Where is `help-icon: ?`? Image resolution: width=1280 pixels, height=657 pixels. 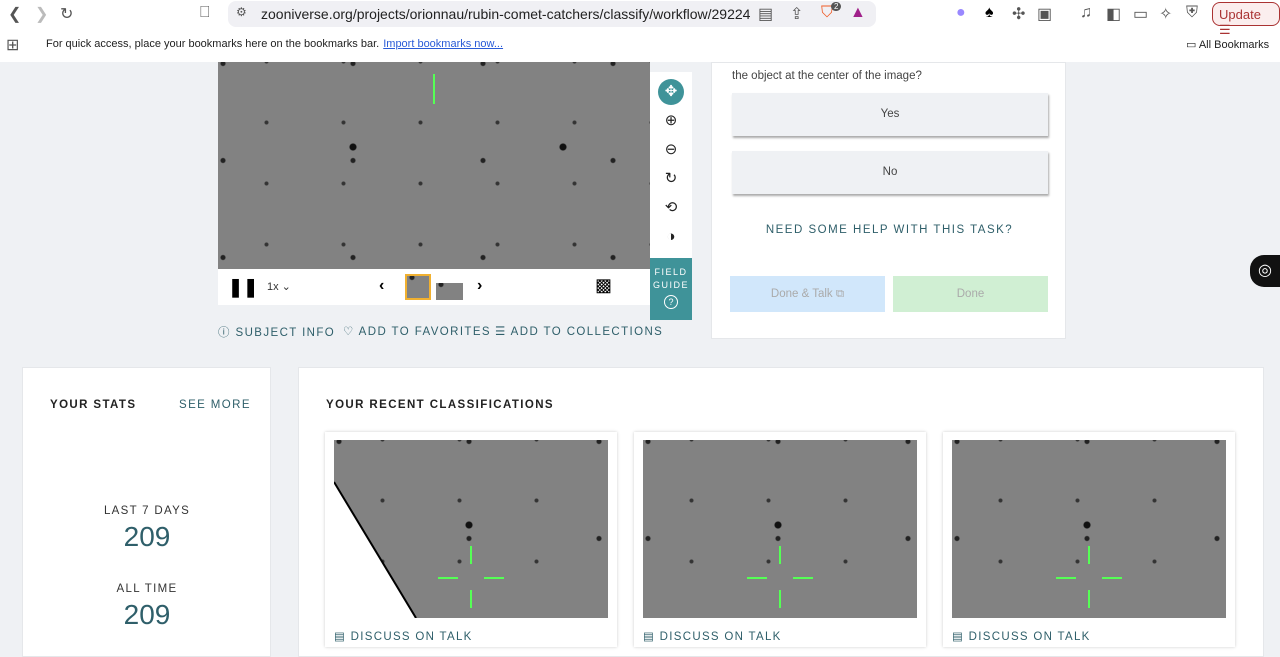 help-icon: ? is located at coordinates (671, 302).